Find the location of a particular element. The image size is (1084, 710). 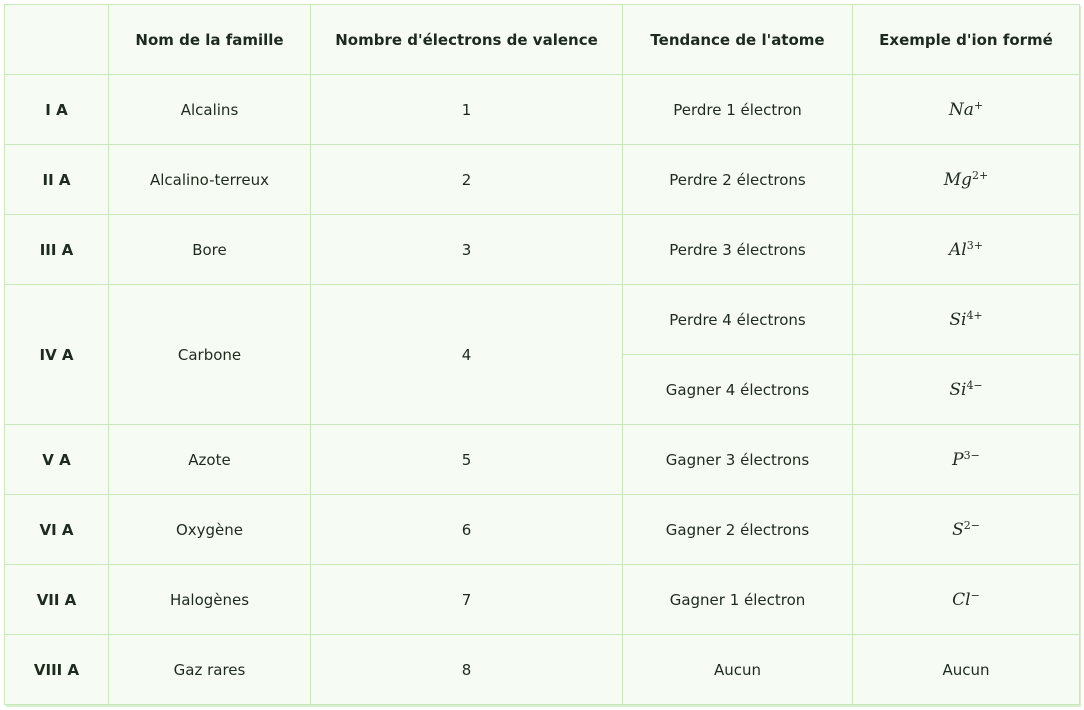

ion-charge: + is located at coordinates (978, 105).